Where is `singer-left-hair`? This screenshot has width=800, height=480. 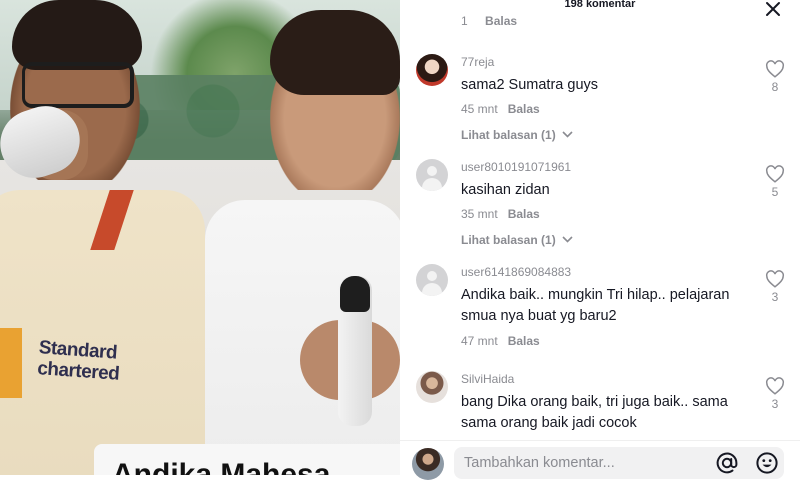 singer-left-hair is located at coordinates (77, 35).